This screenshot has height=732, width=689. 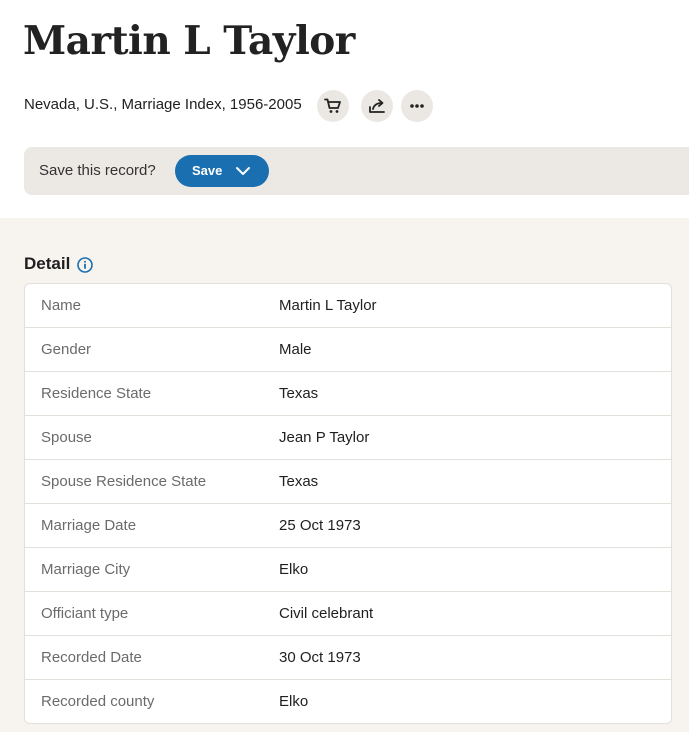 I want to click on more-icon, so click(x=417, y=106).